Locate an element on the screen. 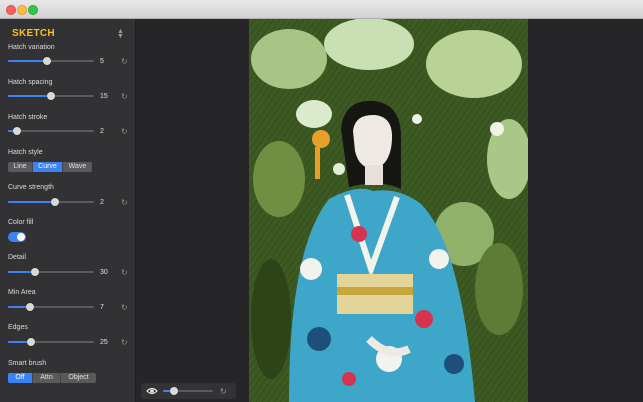 The width and height of the screenshot is (643, 402). curve-strength-slider is located at coordinates (51, 202).